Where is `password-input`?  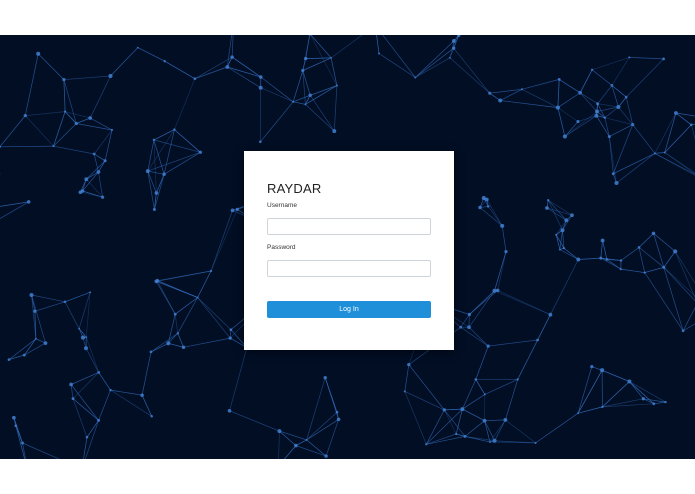
password-input is located at coordinates (349, 268).